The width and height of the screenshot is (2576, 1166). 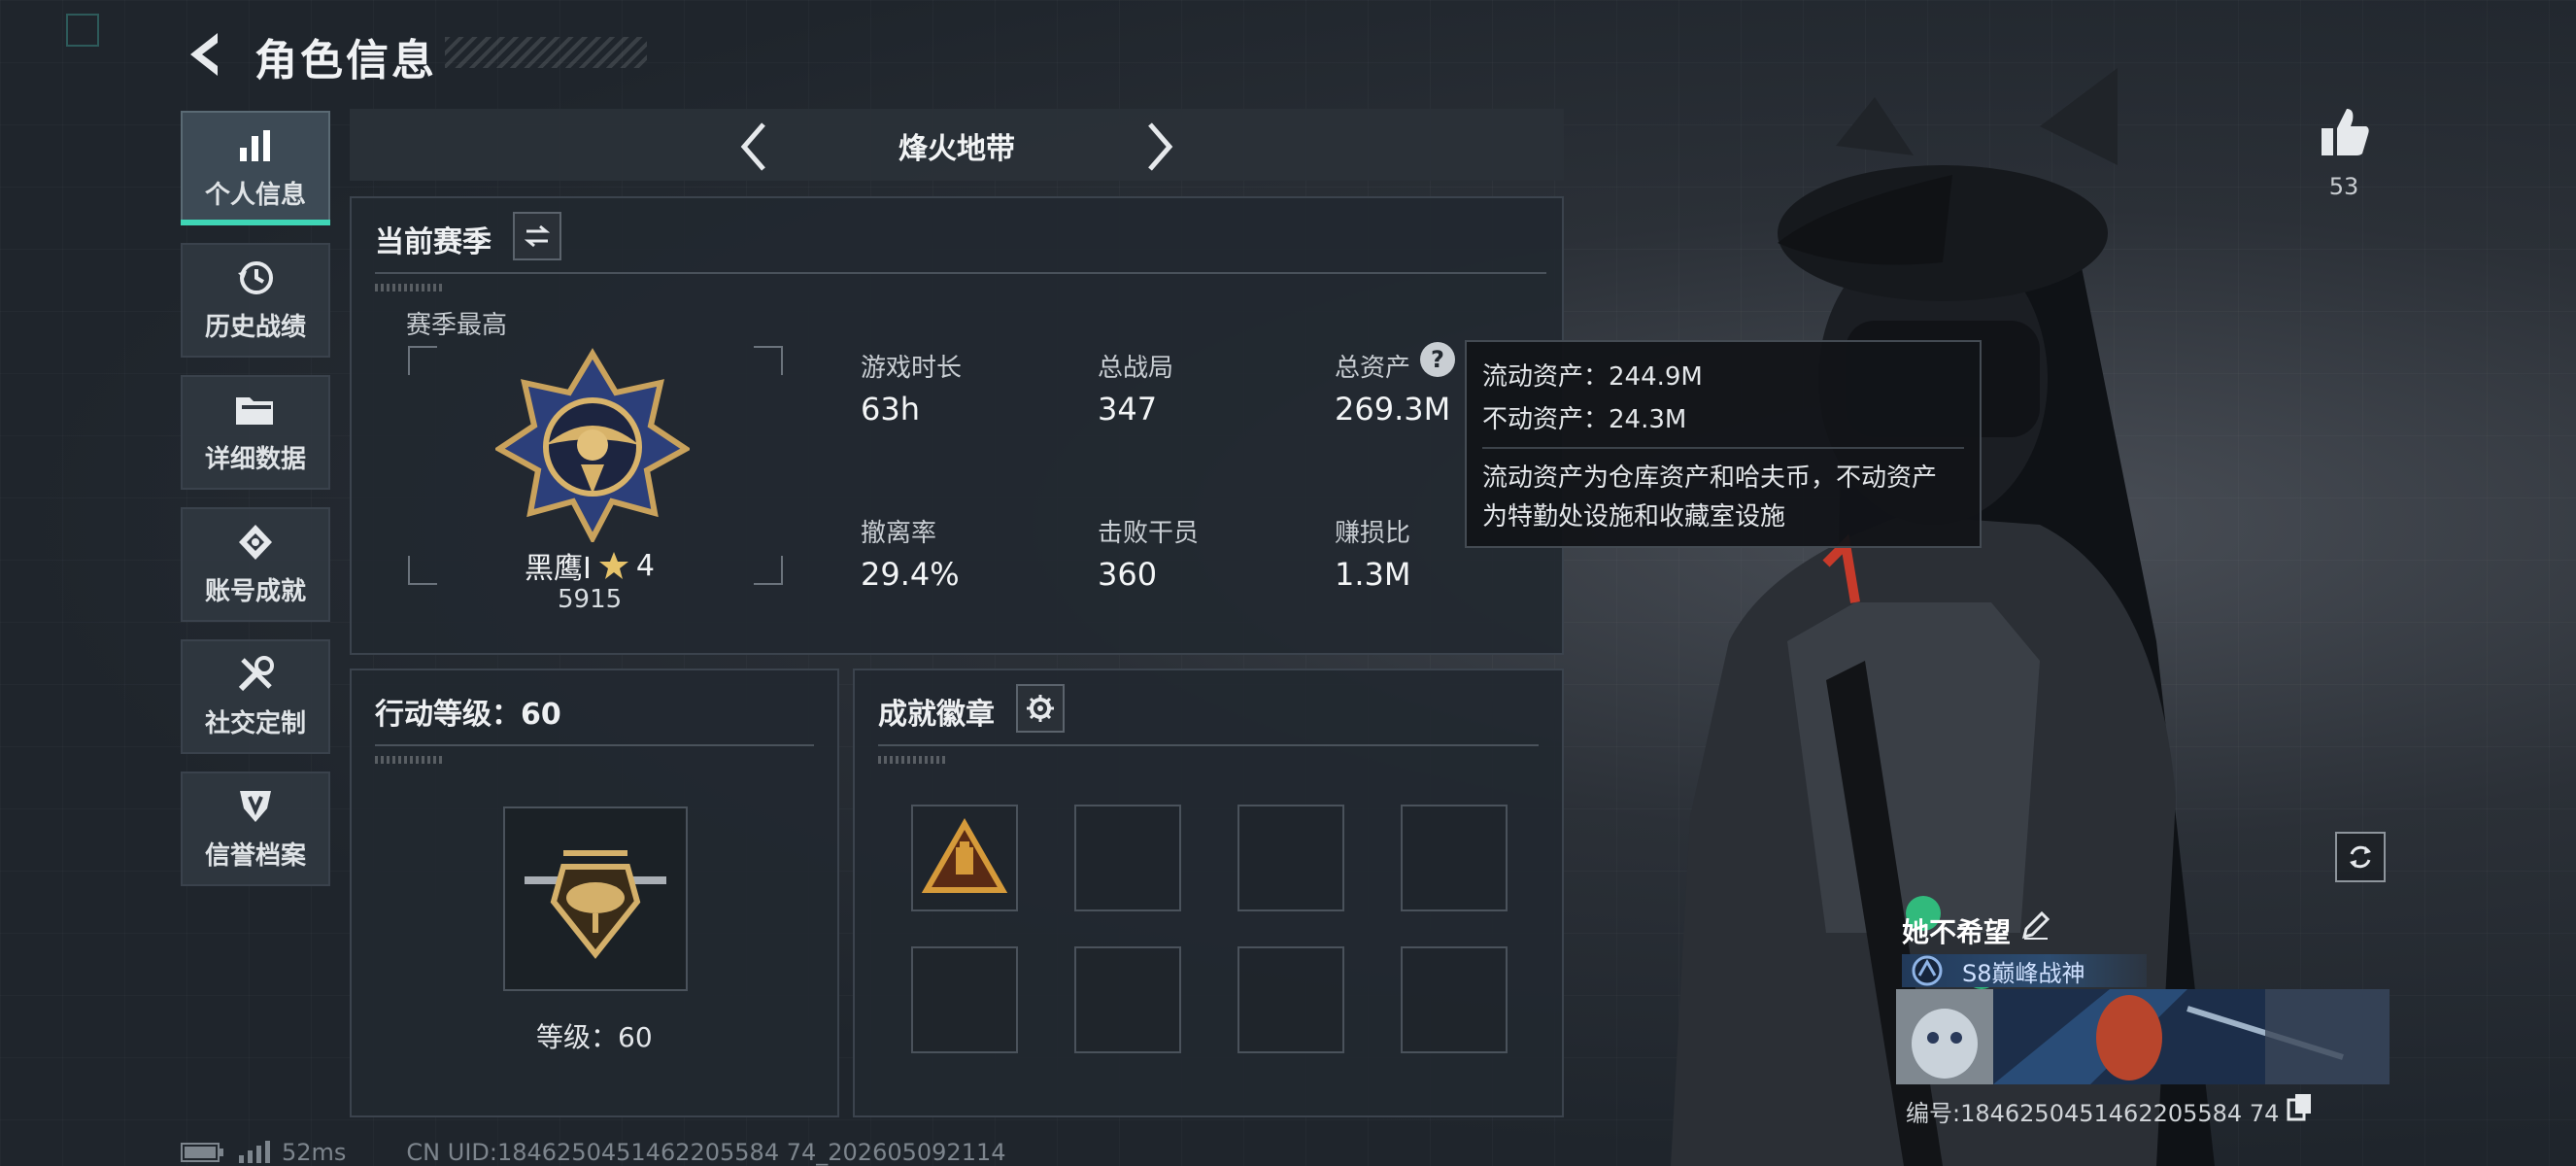 I want to click on rank-stars: 4, so click(x=645, y=565).